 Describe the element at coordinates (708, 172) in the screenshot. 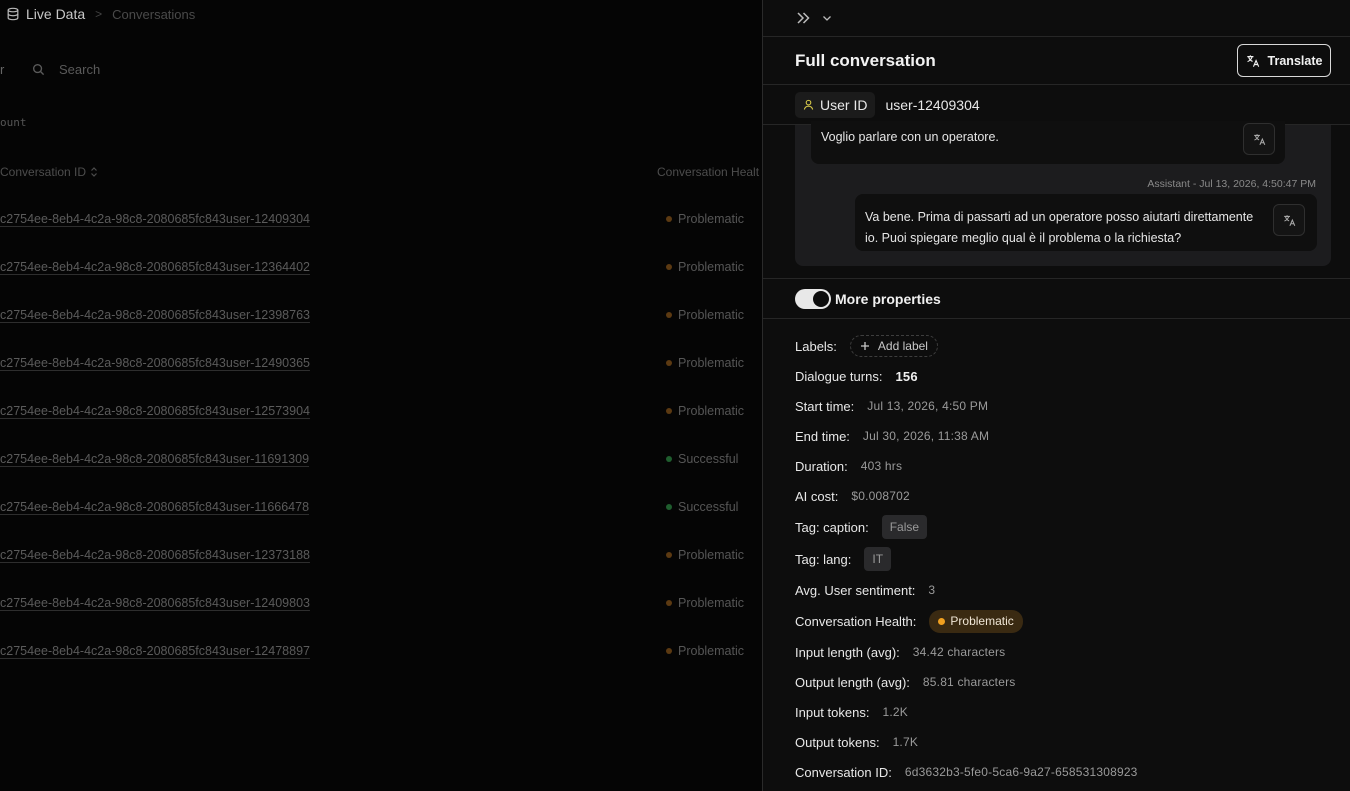

I see `column-header-health: Conversation Healt` at that location.